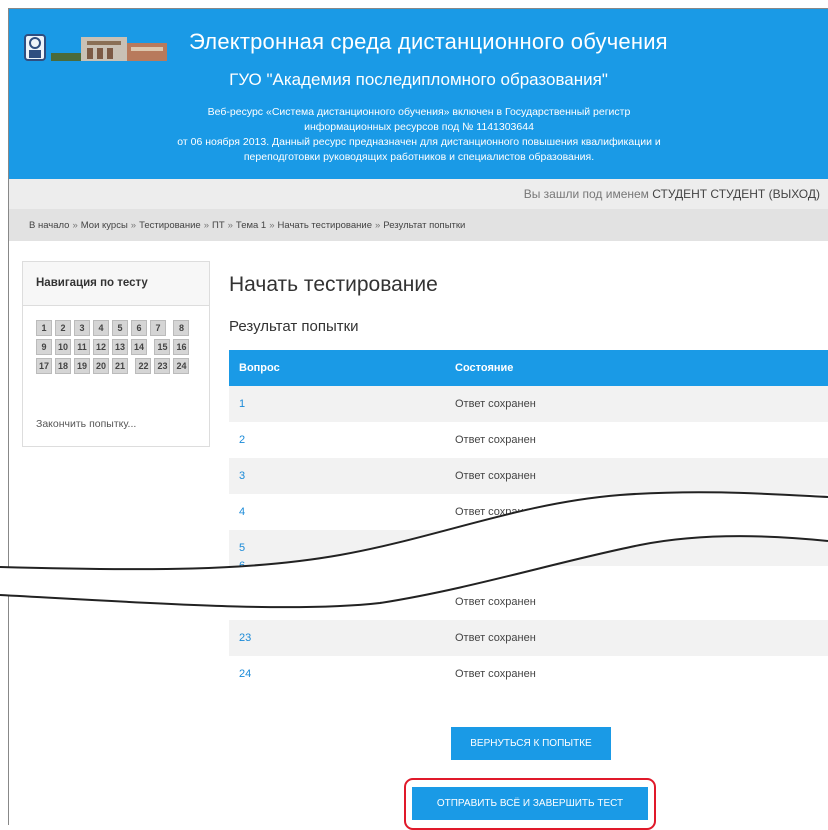 The height and width of the screenshot is (830, 828). I want to click on question-nav-button: 18, so click(63, 366).